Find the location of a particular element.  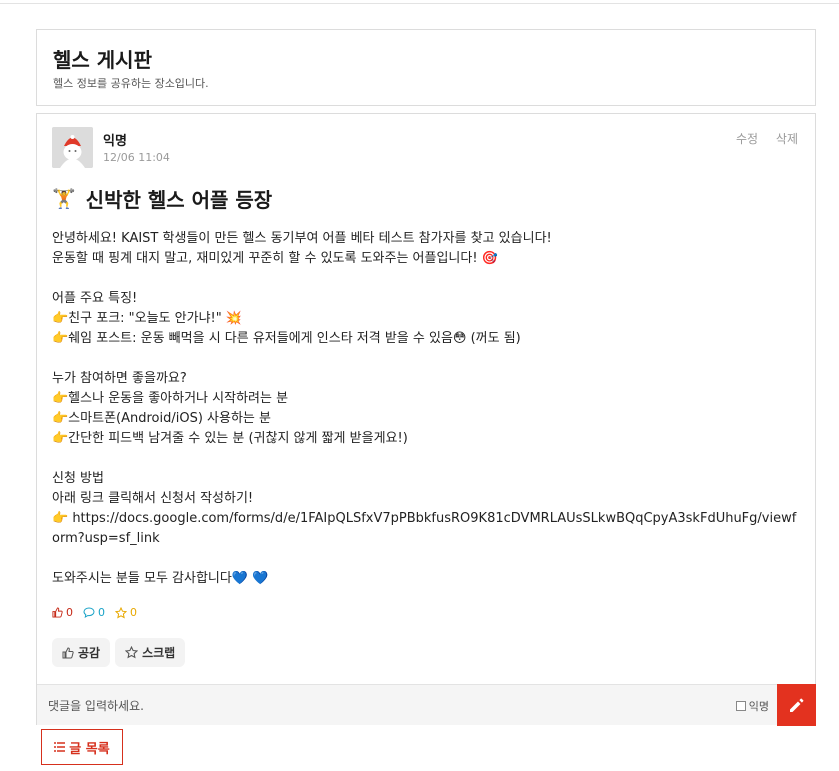

post-title: 신박한 헬스 어플 등장 is located at coordinates (179, 200).